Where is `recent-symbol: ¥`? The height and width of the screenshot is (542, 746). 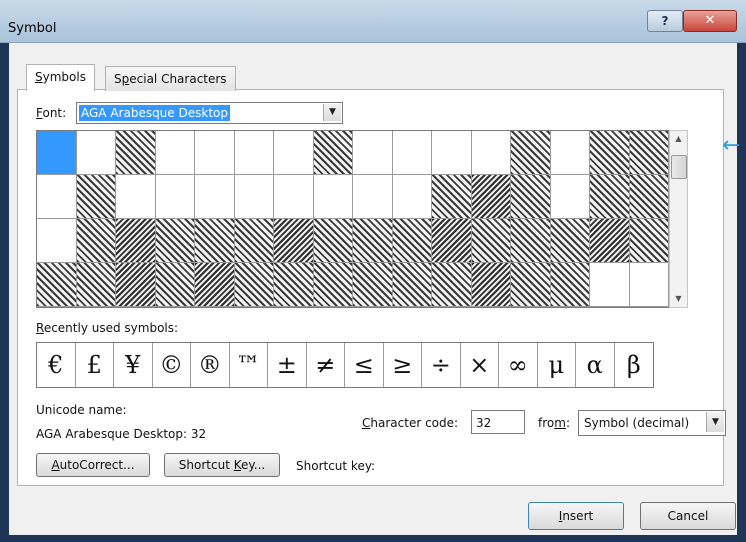 recent-symbol: ¥ is located at coordinates (133, 365).